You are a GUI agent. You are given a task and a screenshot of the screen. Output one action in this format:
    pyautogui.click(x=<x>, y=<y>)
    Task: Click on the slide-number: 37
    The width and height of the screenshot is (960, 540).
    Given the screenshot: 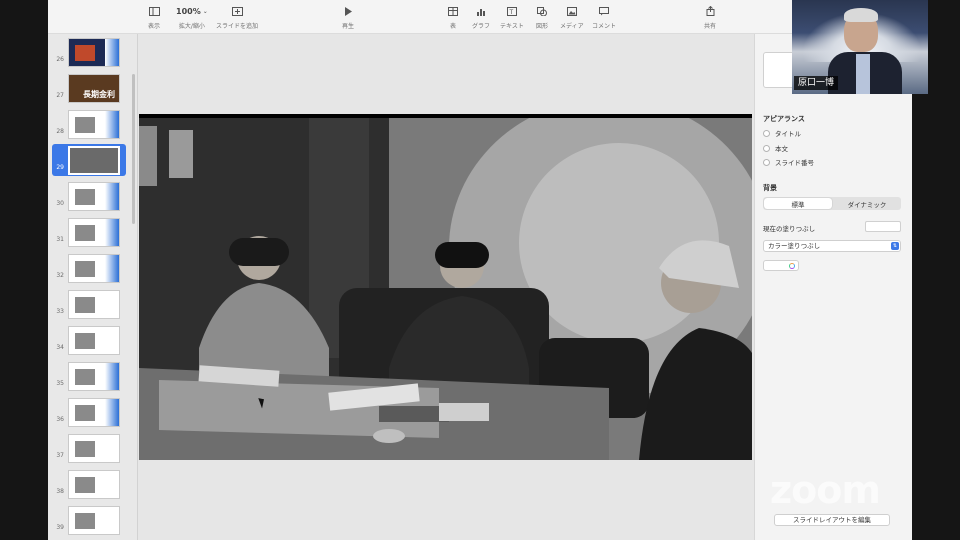 What is the action you would take?
    pyautogui.click(x=60, y=455)
    